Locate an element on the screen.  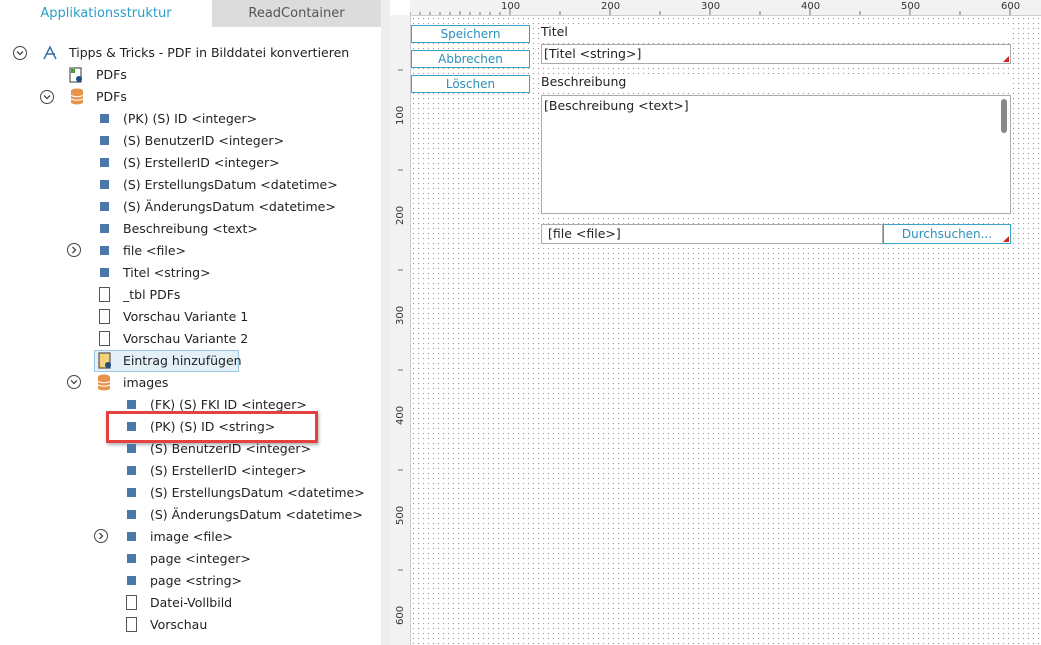
collapse-root-icon is located at coordinates (20, 53).